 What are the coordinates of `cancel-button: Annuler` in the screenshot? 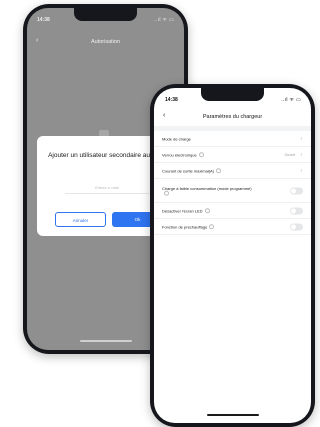 It's located at (80, 219).